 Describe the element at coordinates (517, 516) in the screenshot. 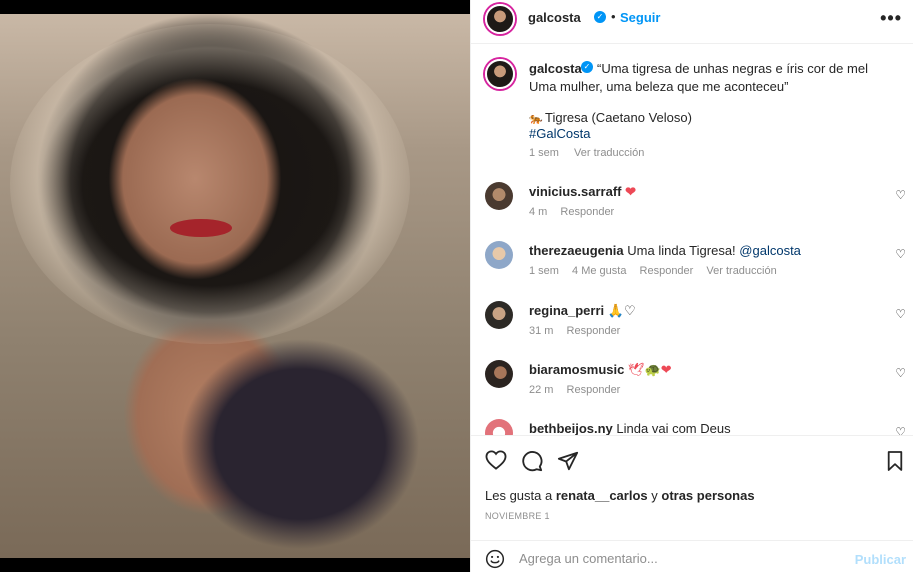

I see `post-date: NOVIEMBRE 1` at that location.